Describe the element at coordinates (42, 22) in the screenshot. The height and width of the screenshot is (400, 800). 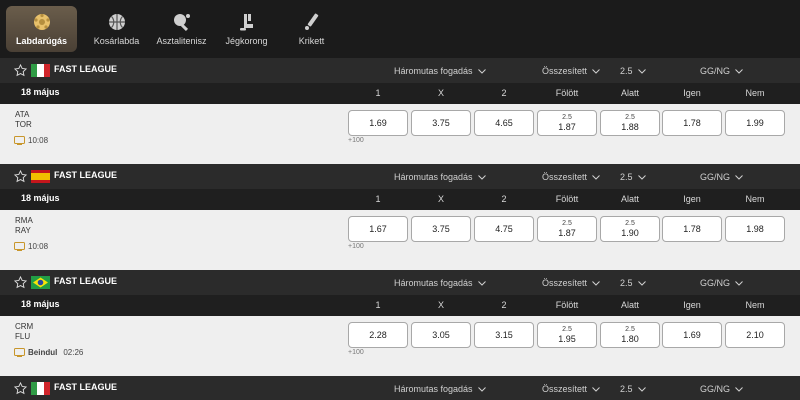
I see `soccer-ball-icon` at that location.